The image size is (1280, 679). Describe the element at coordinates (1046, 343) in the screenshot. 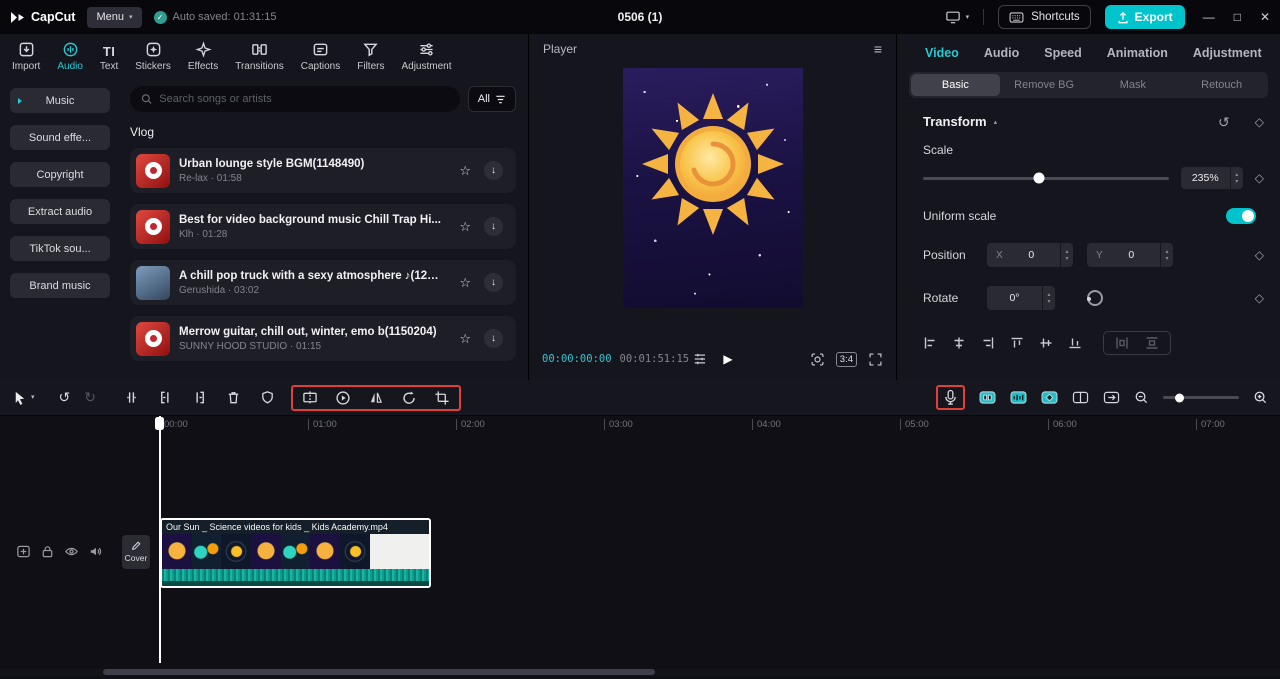

I see `align-center-vertical-icon` at that location.